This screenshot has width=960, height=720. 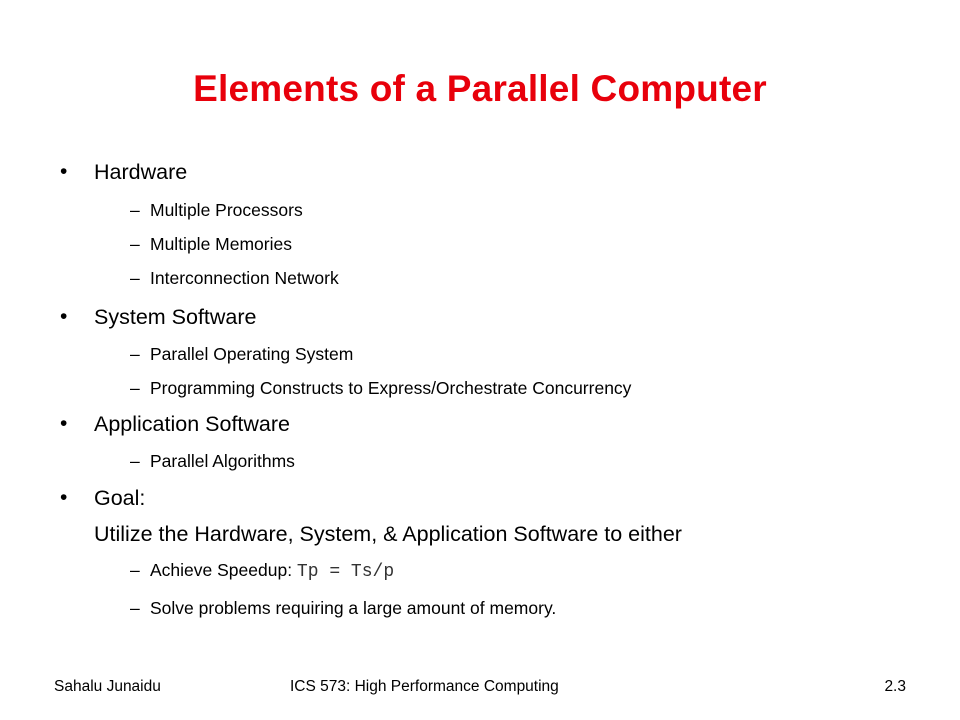 I want to click on speedup-label: Achieve Speedup:, so click(x=223, y=570).